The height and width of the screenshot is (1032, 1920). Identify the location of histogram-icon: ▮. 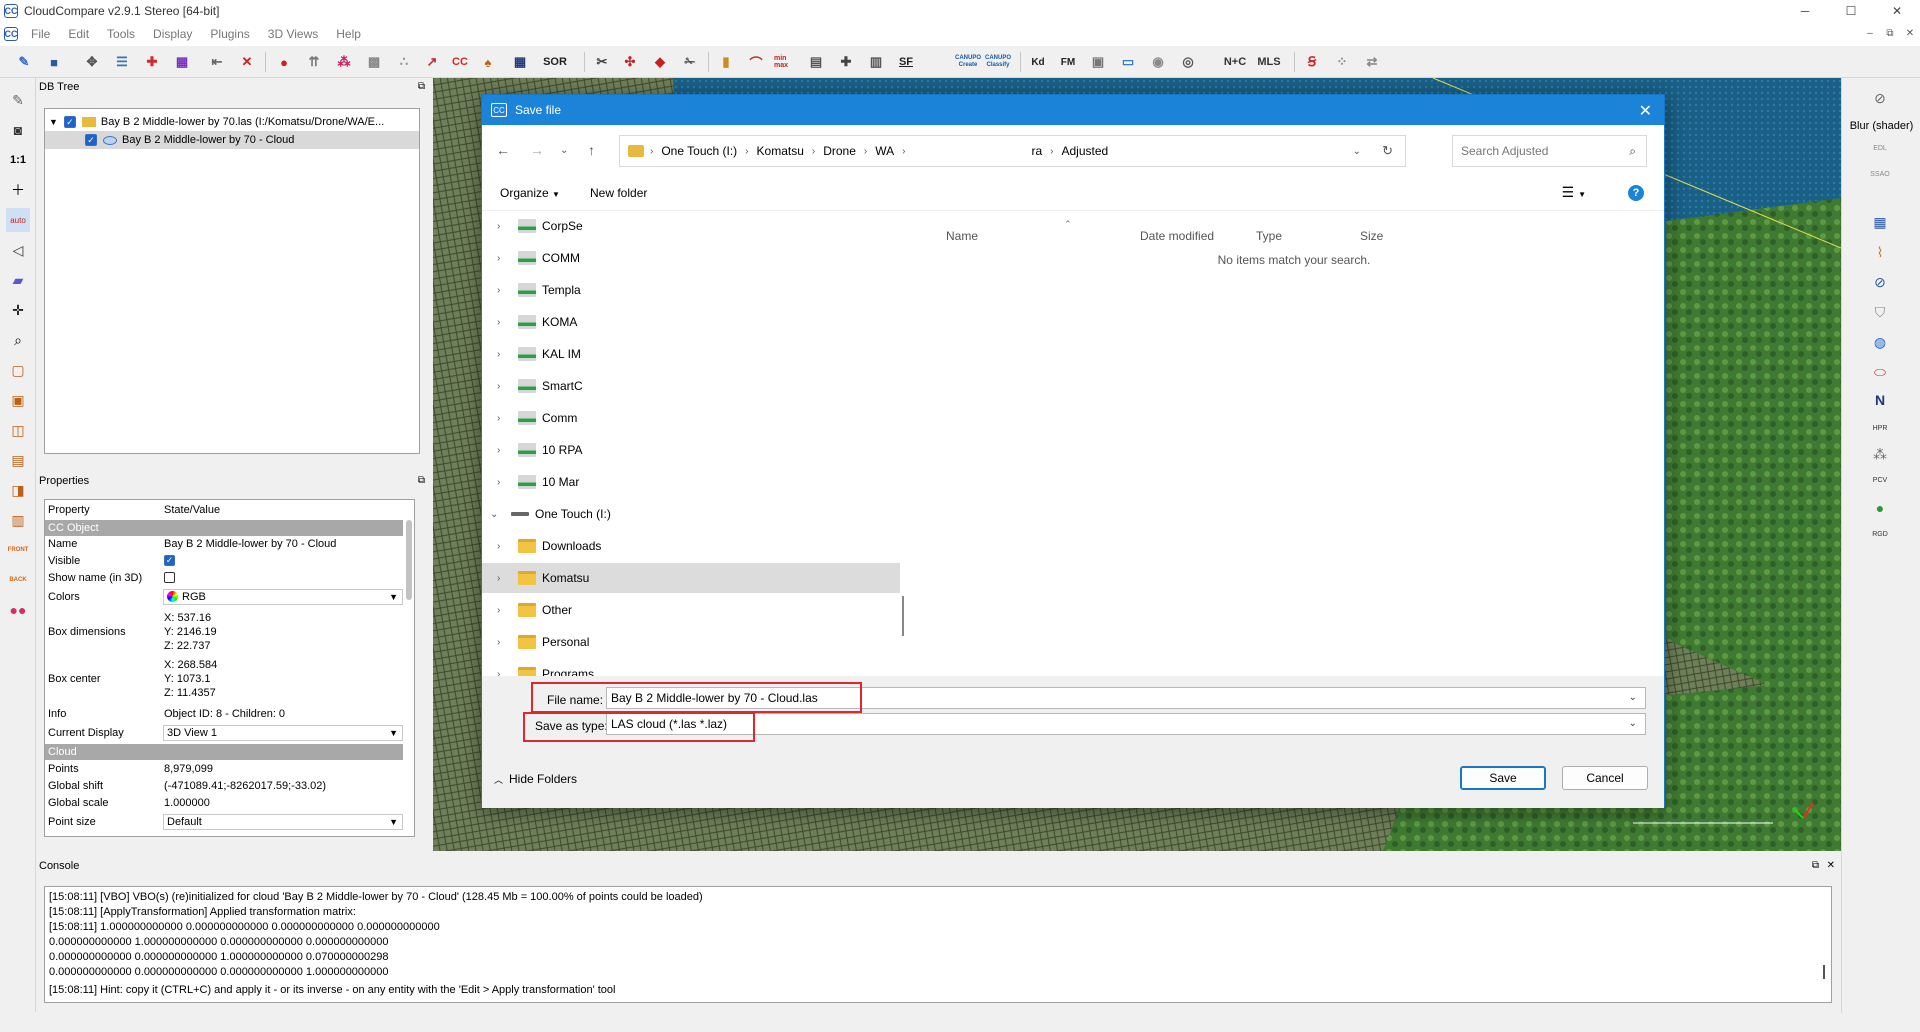
(726, 62).